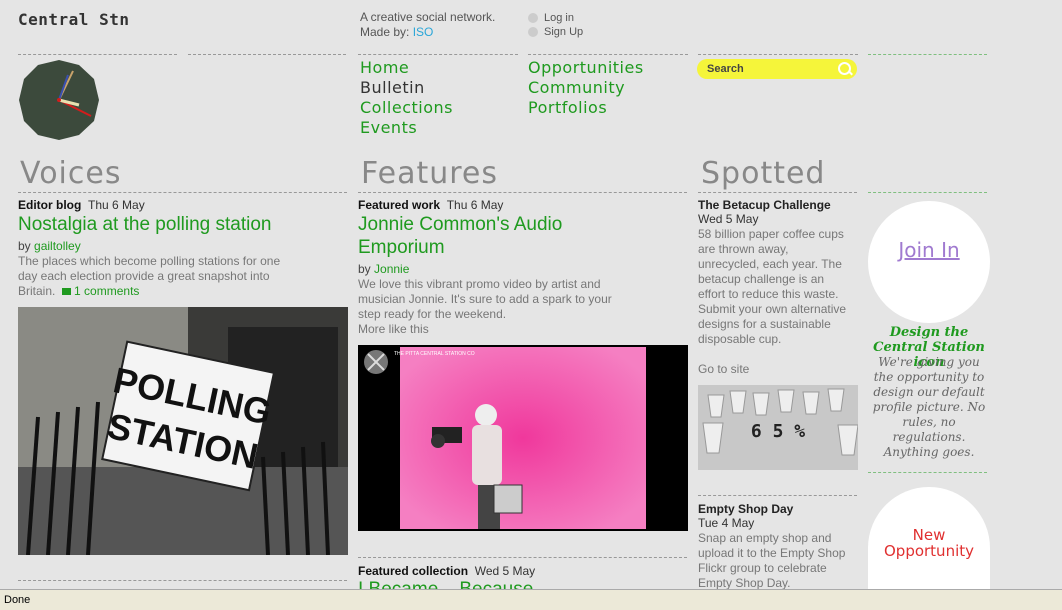  What do you see at coordinates (429, 173) in the screenshot?
I see `features-heading: Features` at bounding box center [429, 173].